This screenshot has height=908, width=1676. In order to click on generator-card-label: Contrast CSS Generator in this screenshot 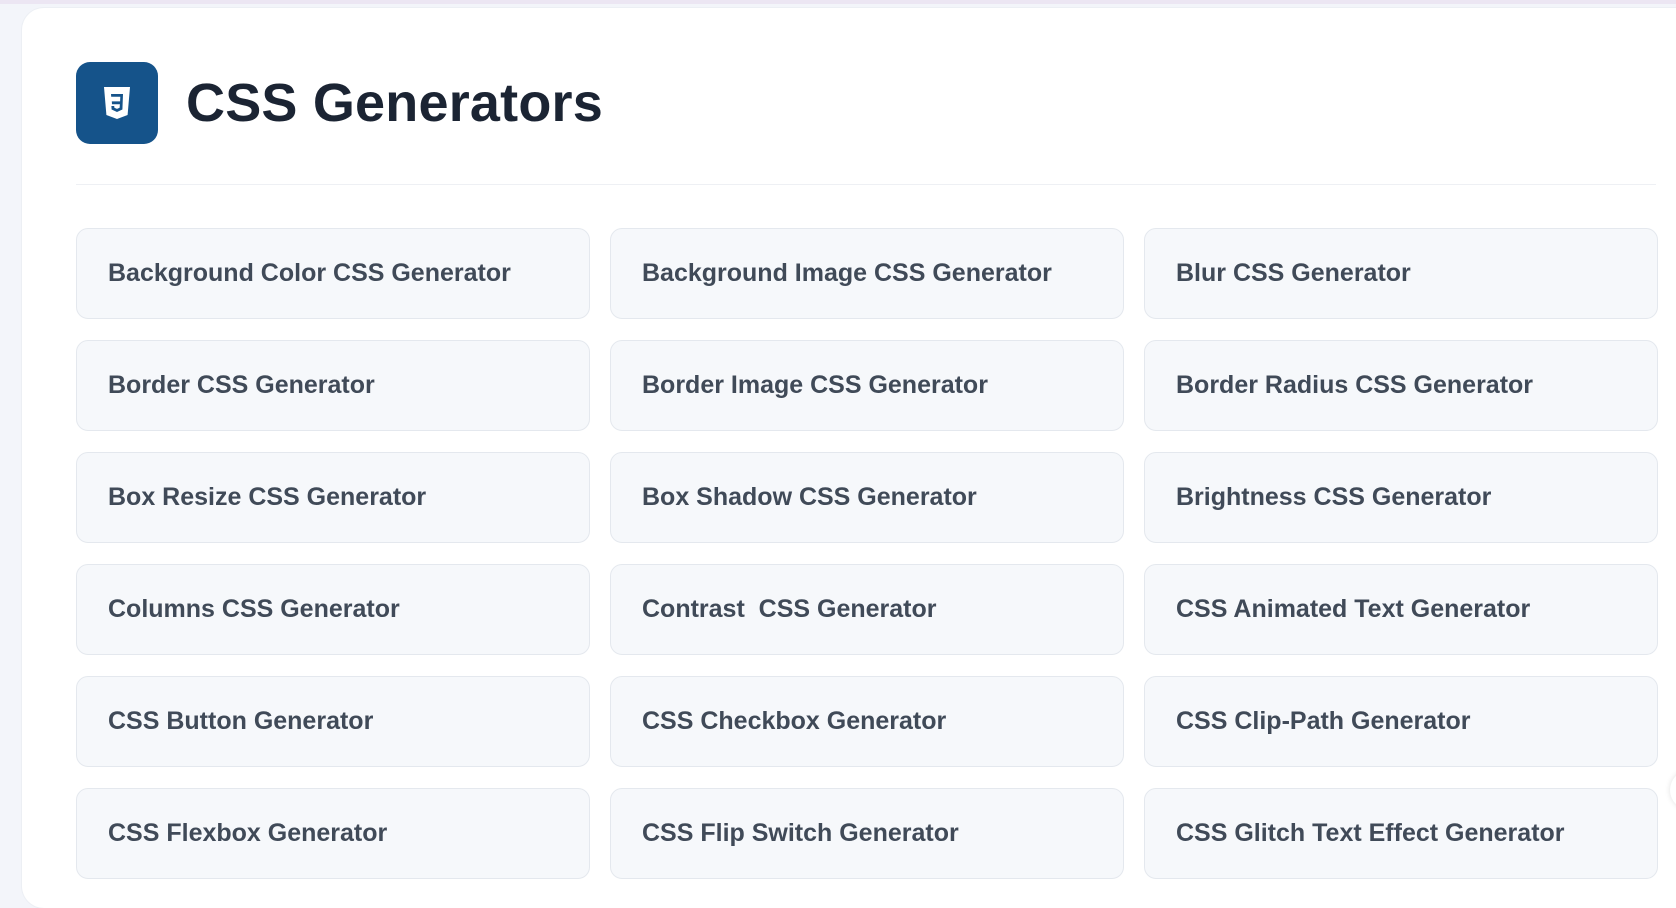, I will do `click(789, 609)`.